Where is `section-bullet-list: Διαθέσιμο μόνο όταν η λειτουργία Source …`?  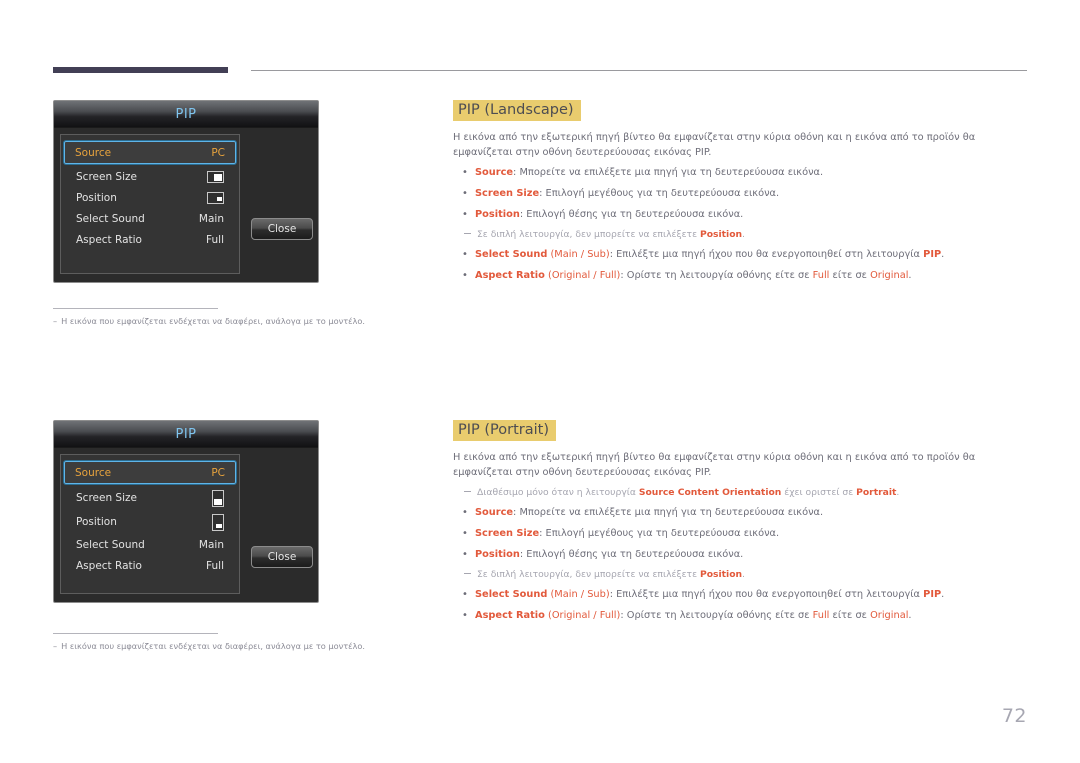
section-bullet-list: Διαθέσιμο μόνο όταν η λειτουργία Source … is located at coordinates (733, 554).